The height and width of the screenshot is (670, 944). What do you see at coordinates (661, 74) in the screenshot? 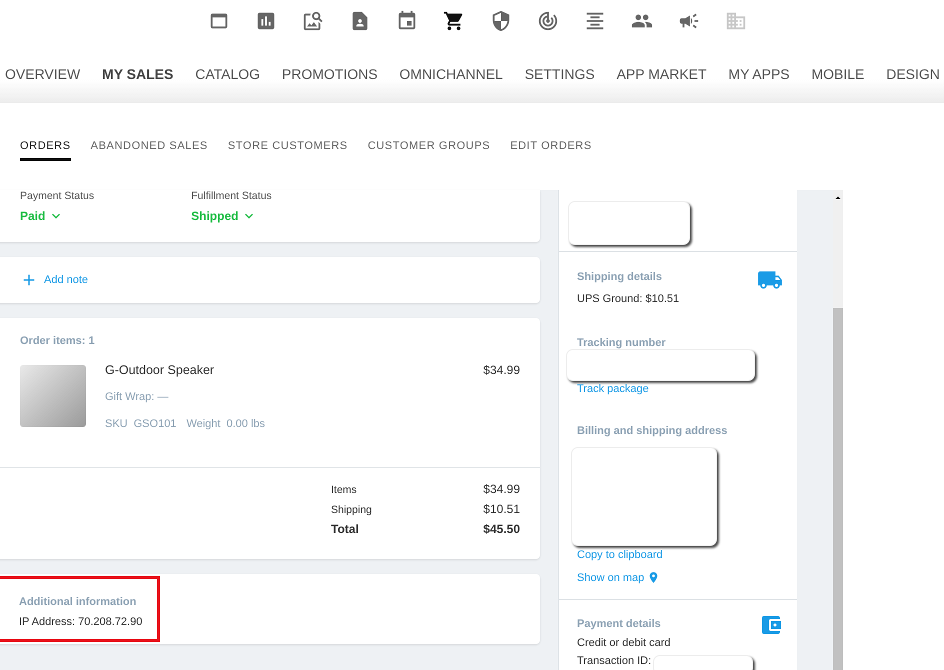
I see `nav-tab: APP MARKET` at bounding box center [661, 74].